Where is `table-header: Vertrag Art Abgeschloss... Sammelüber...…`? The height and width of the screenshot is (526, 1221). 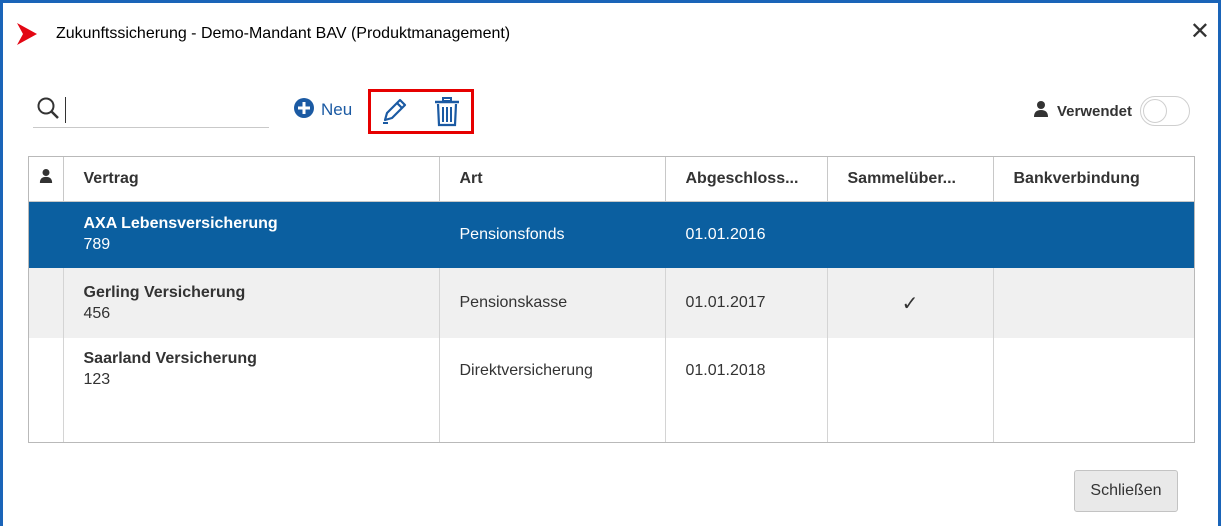 table-header: Vertrag Art Abgeschloss... Sammelüber...… is located at coordinates (611, 179).